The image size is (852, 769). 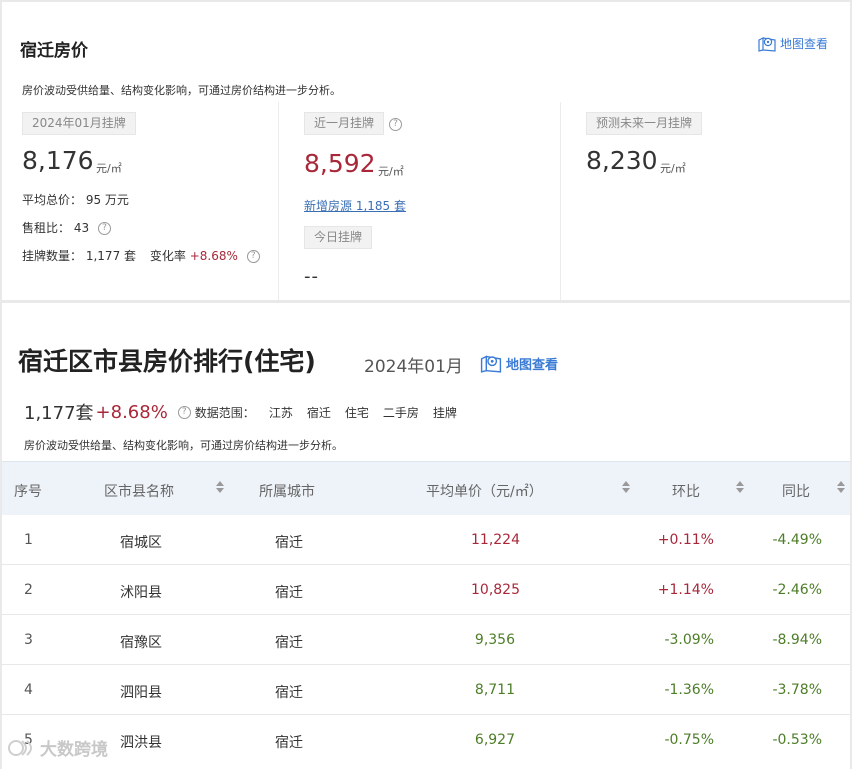 I want to click on recent-month-tag: 近一月挂牌, so click(x=344, y=123).